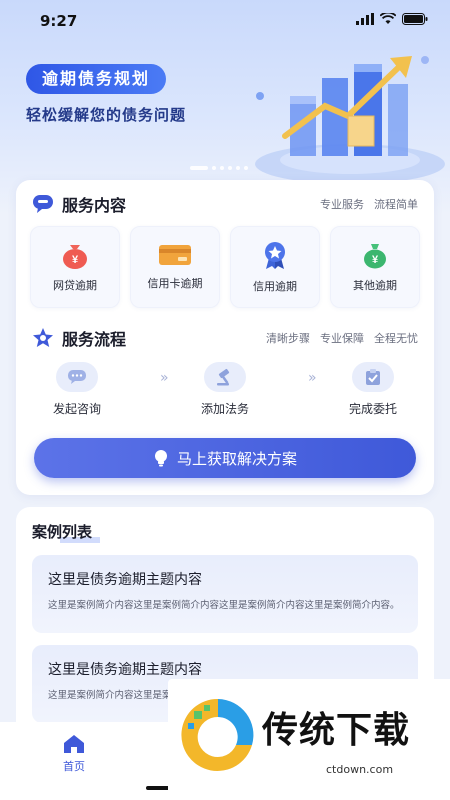 The width and height of the screenshot is (450, 800). What do you see at coordinates (94, 339) in the screenshot?
I see `process-title: 服务流程` at bounding box center [94, 339].